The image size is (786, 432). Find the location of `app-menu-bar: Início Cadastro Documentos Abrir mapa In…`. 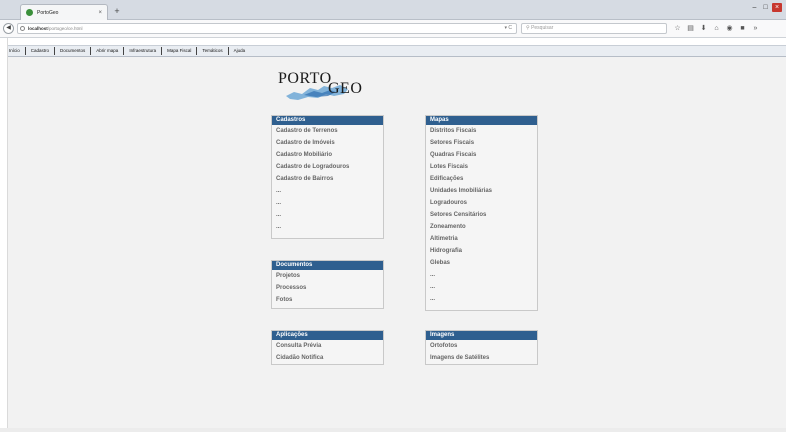

app-menu-bar: Início Cadastro Documentos Abrir mapa In… is located at coordinates (393, 51).